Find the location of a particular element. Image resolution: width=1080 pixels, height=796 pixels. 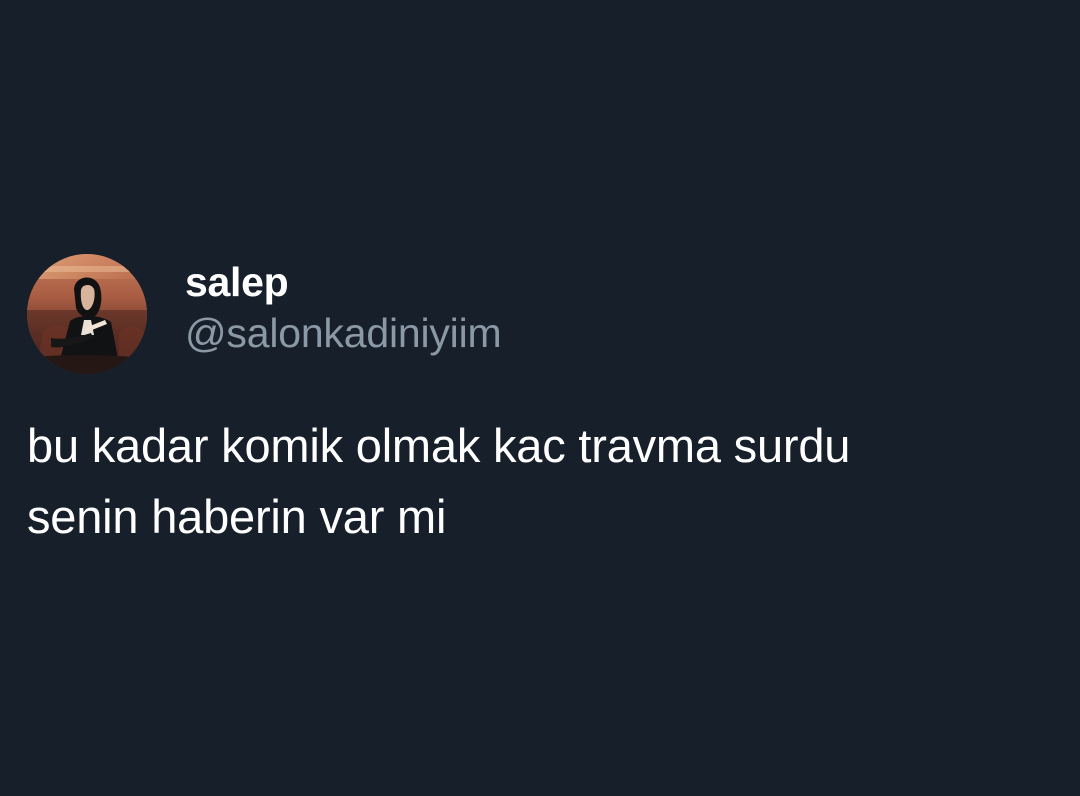

profile-photo-icon is located at coordinates (87, 314).